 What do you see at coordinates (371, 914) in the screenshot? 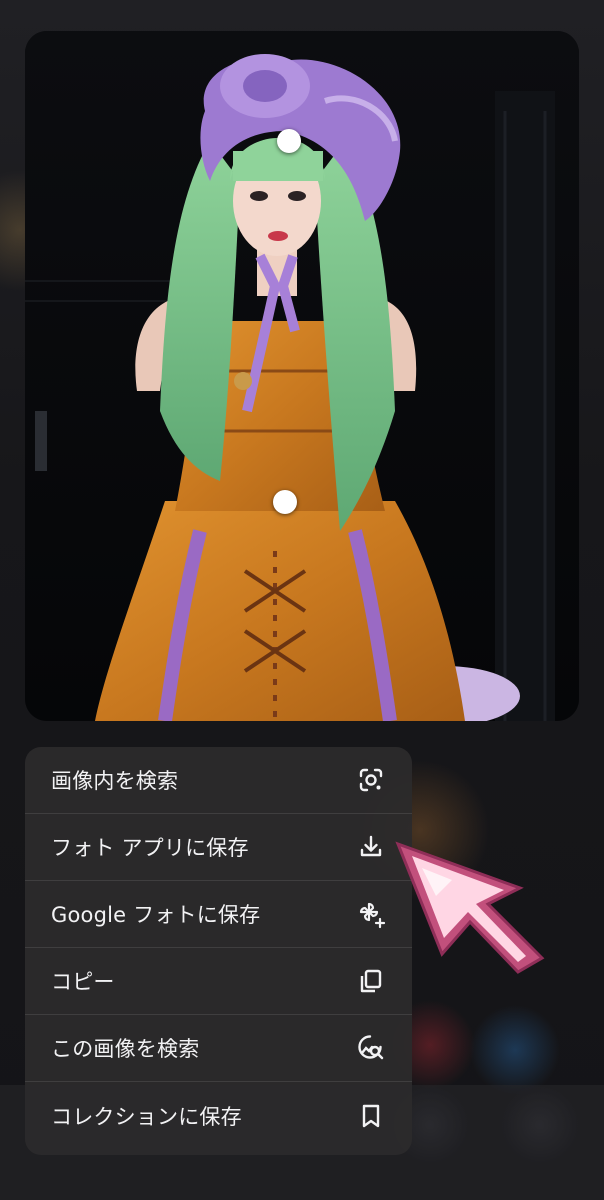
I see `google-photos-add-icon` at bounding box center [371, 914].